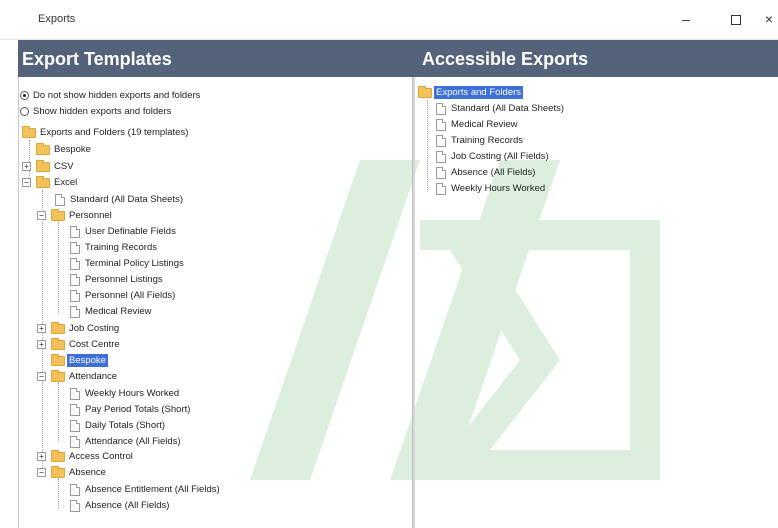 This screenshot has height=528, width=778. I want to click on tree-item-personnel-all: Personnel (All Fields), so click(123, 295).